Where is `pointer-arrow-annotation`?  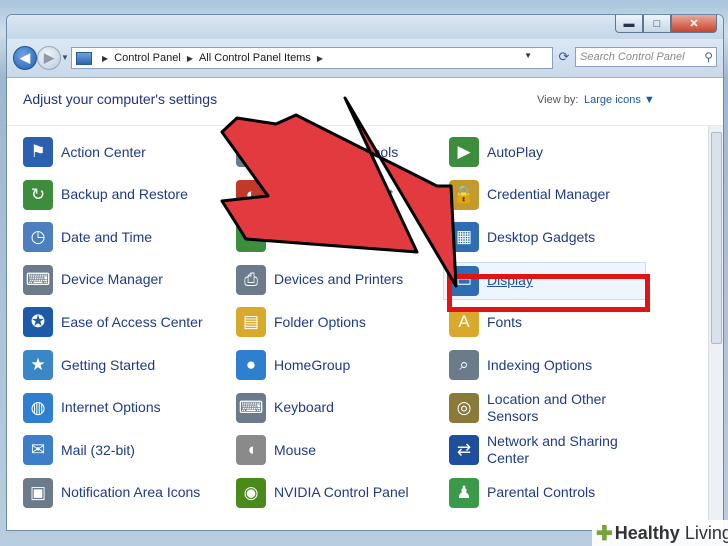 pointer-arrow-annotation is located at coordinates (339, 192).